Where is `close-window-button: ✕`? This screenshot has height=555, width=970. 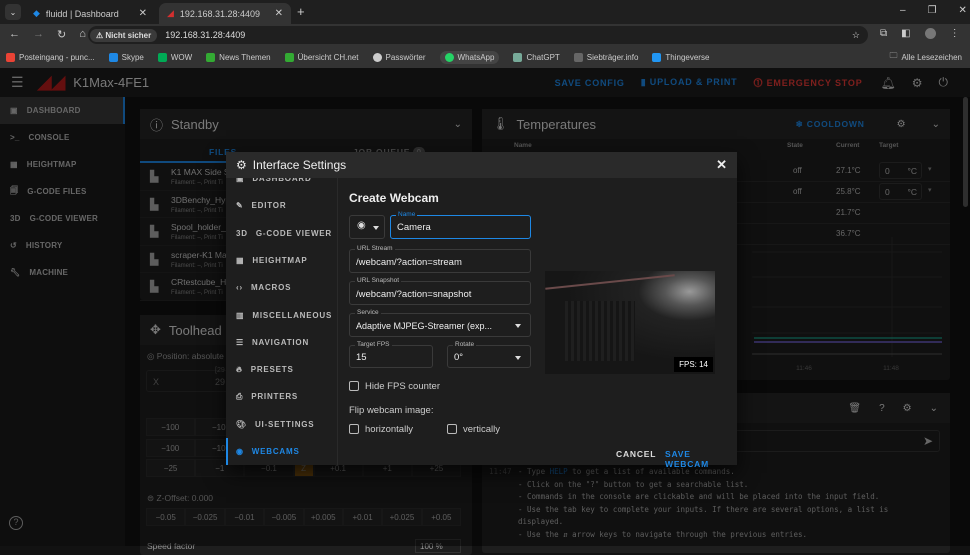
close-window-button: ✕ is located at coordinates (963, 10).